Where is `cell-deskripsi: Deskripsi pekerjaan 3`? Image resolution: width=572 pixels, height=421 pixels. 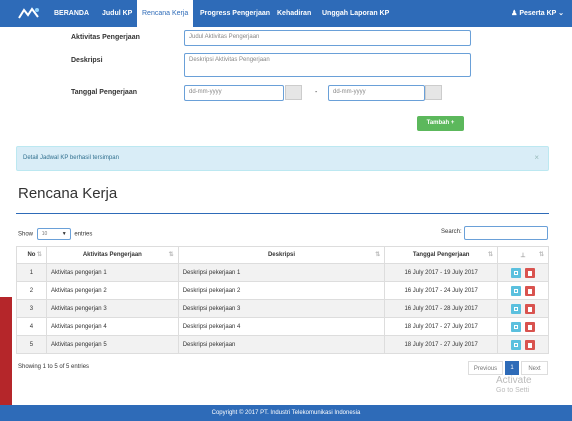 cell-deskripsi: Deskripsi pekerjaan 3 is located at coordinates (281, 308).